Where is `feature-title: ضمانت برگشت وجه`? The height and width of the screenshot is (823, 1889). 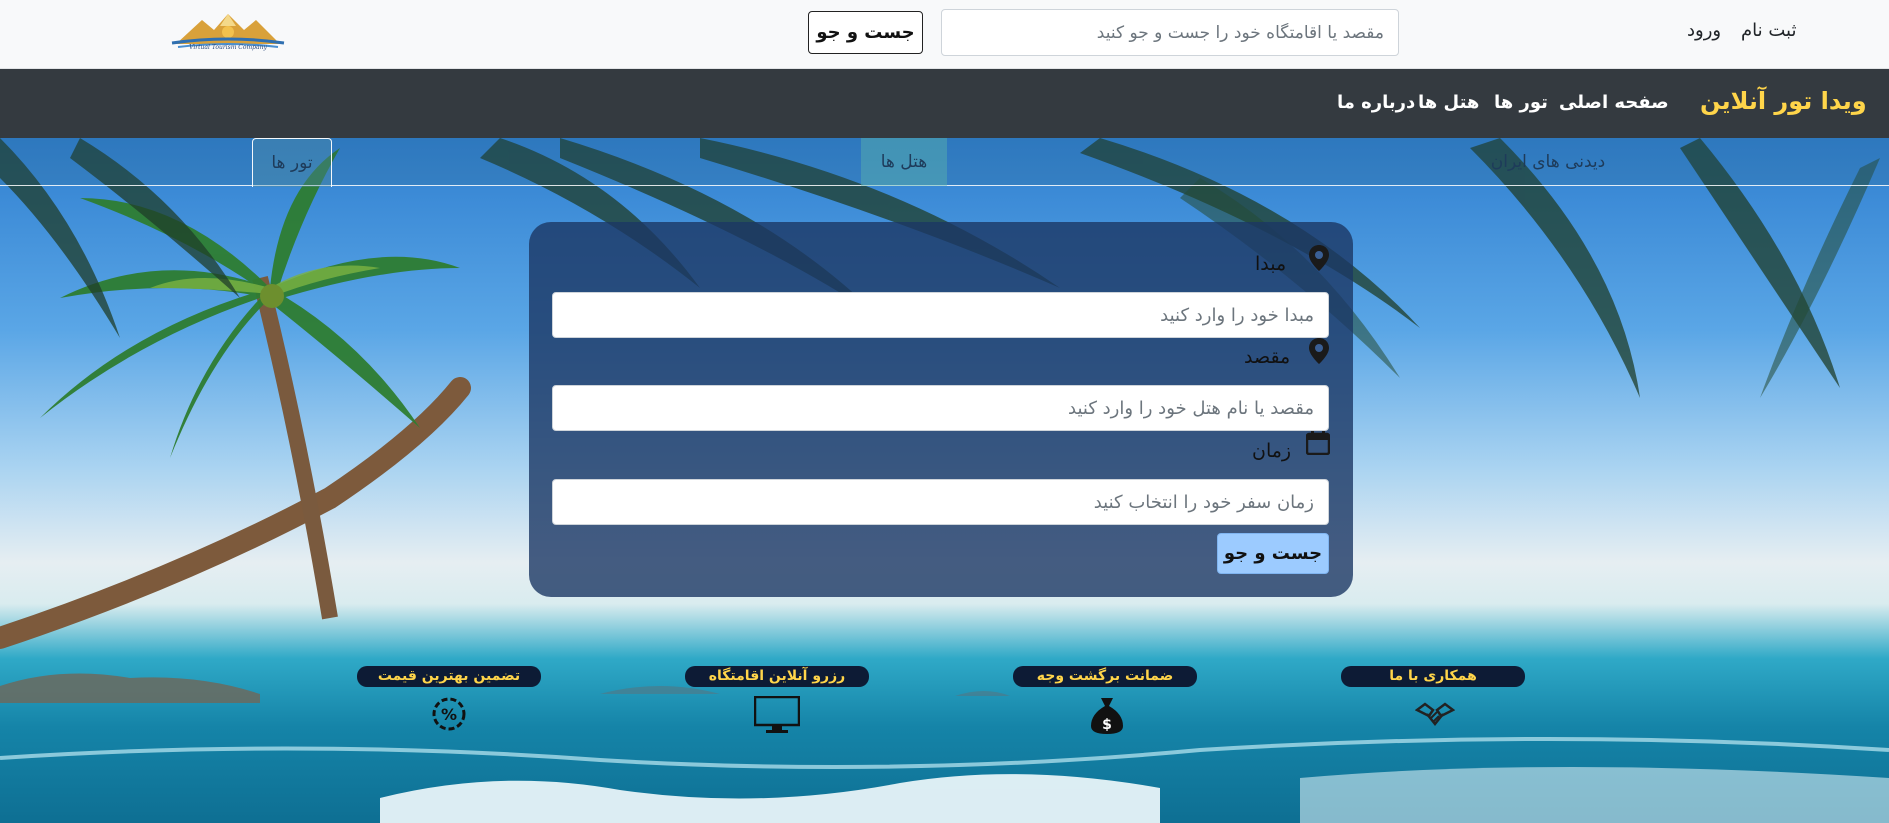 feature-title: ضمانت برگشت وجه is located at coordinates (1105, 676).